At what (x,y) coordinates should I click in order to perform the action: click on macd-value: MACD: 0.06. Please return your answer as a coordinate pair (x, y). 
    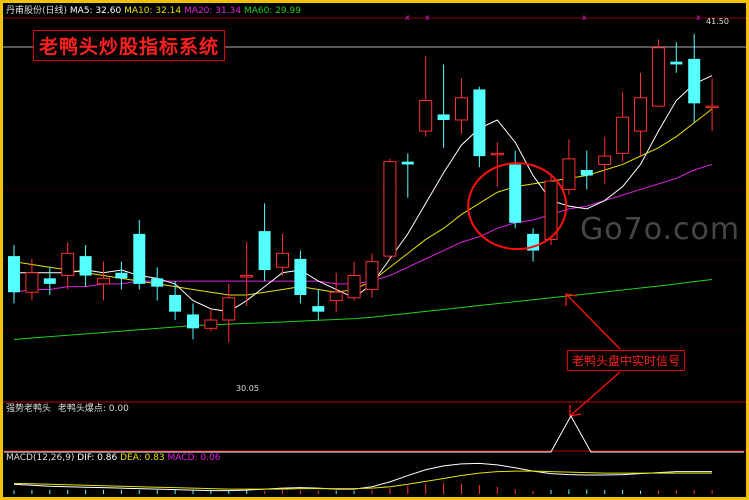
    Looking at the image, I should click on (194, 458).